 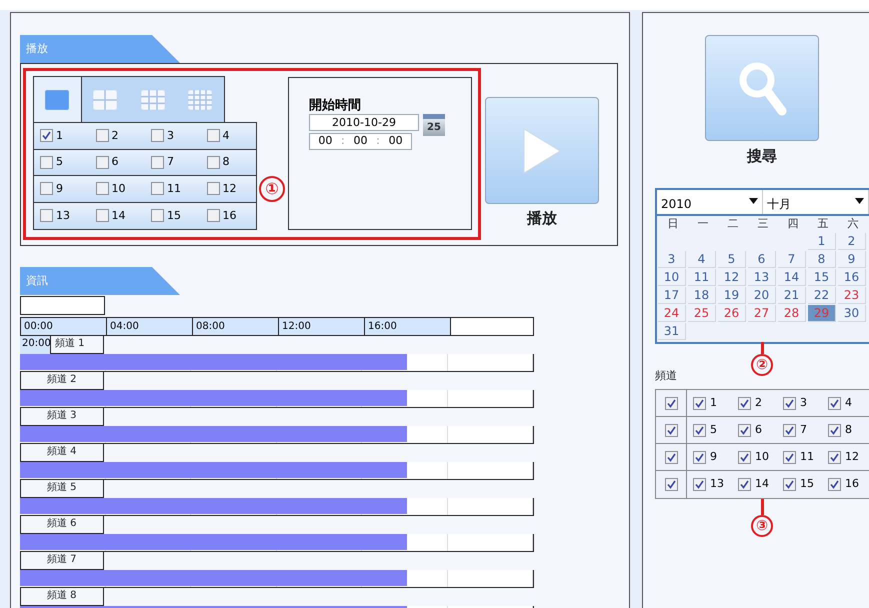 What do you see at coordinates (852, 241) in the screenshot?
I see `calendar-day: 2` at bounding box center [852, 241].